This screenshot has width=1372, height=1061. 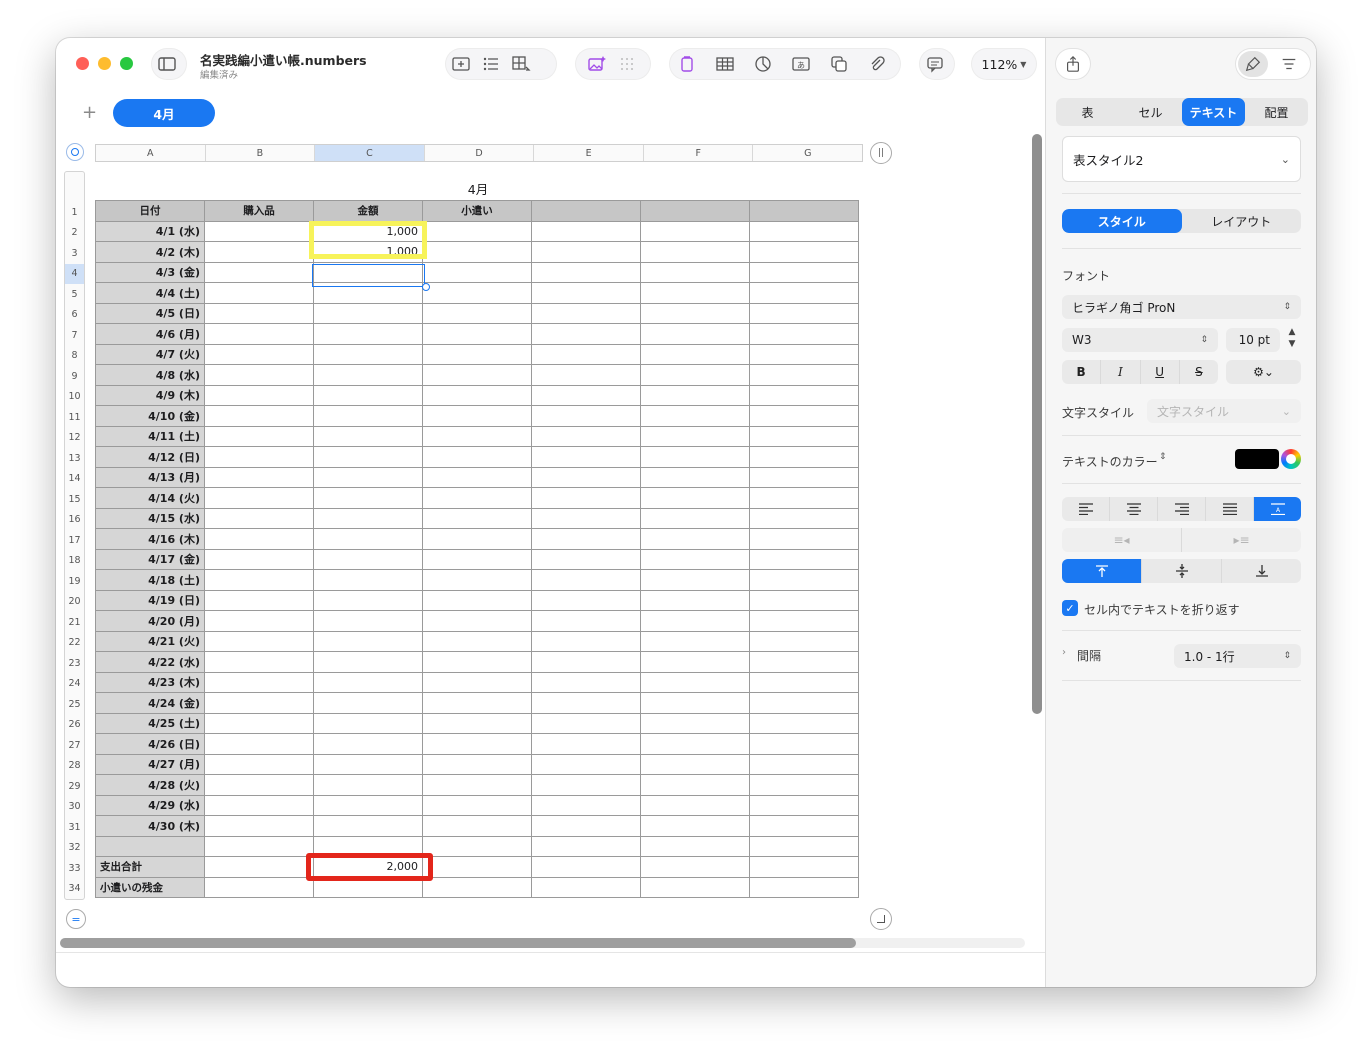 I want to click on tab-cell: セル, so click(x=1150, y=112).